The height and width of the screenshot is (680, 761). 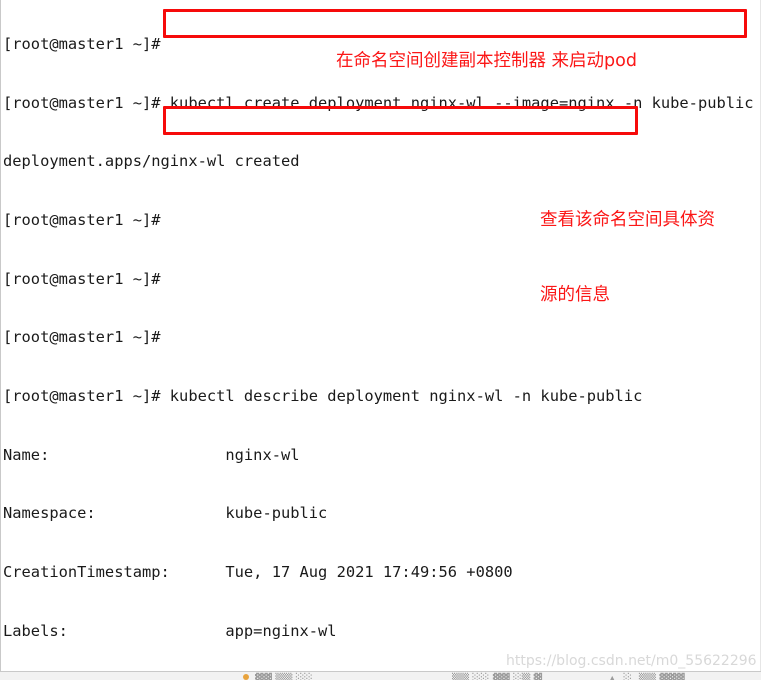 I want to click on annotation-describe-note-line1: 查看该命名空间具体资, so click(x=627, y=220).